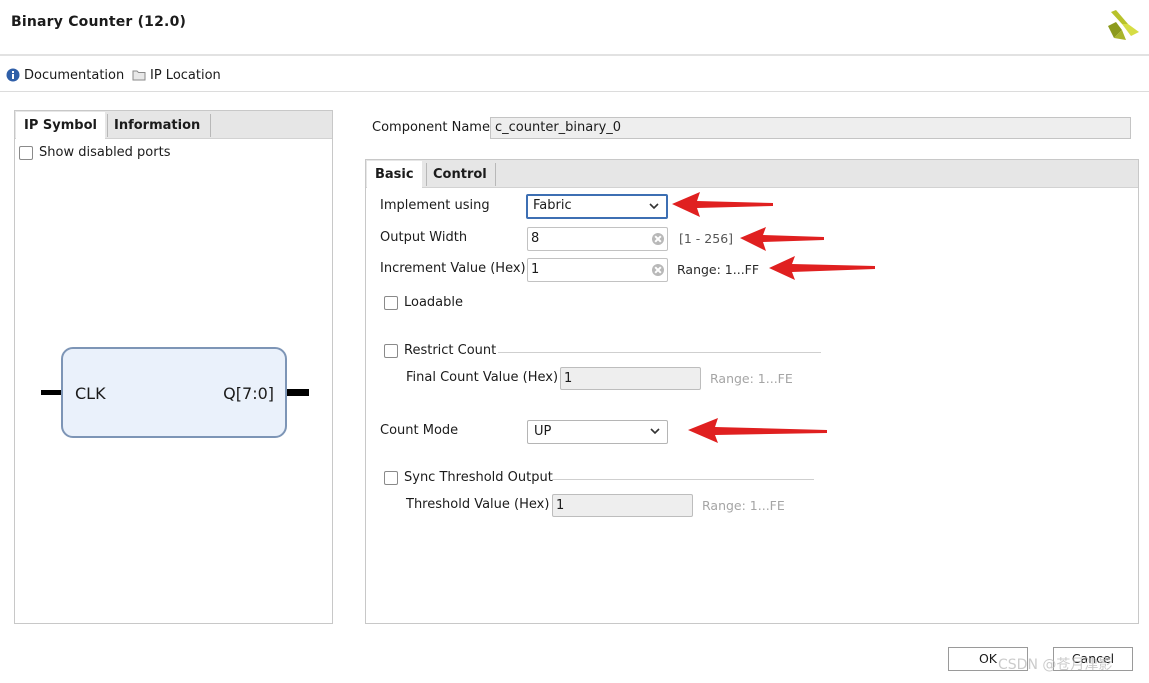 This screenshot has height=683, width=1149. What do you see at coordinates (478, 477) in the screenshot?
I see `sync-threshold-label: Sync Threshold Output` at bounding box center [478, 477].